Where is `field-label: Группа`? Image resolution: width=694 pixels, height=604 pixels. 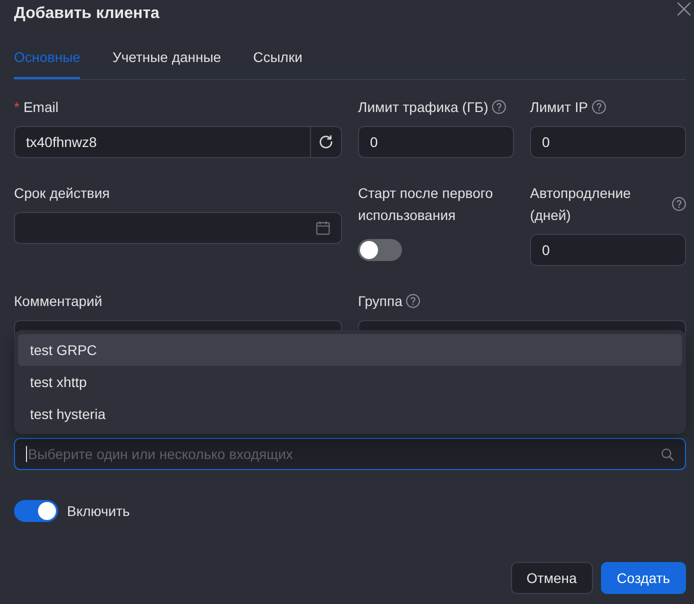
field-label: Группа is located at coordinates (380, 301).